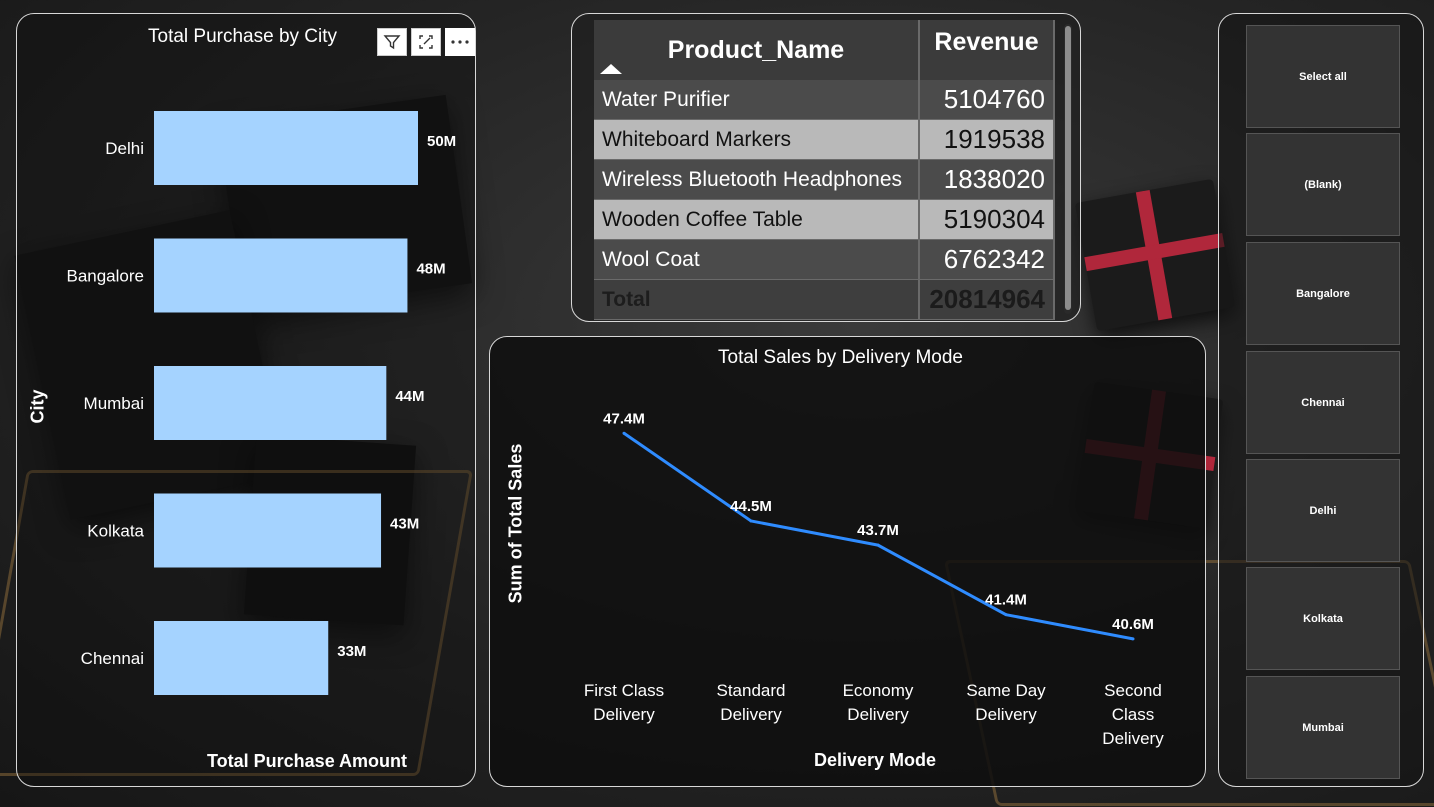 The width and height of the screenshot is (1434, 807). Describe the element at coordinates (987, 219) in the screenshot. I see `revenue-cell: 5190304` at that location.